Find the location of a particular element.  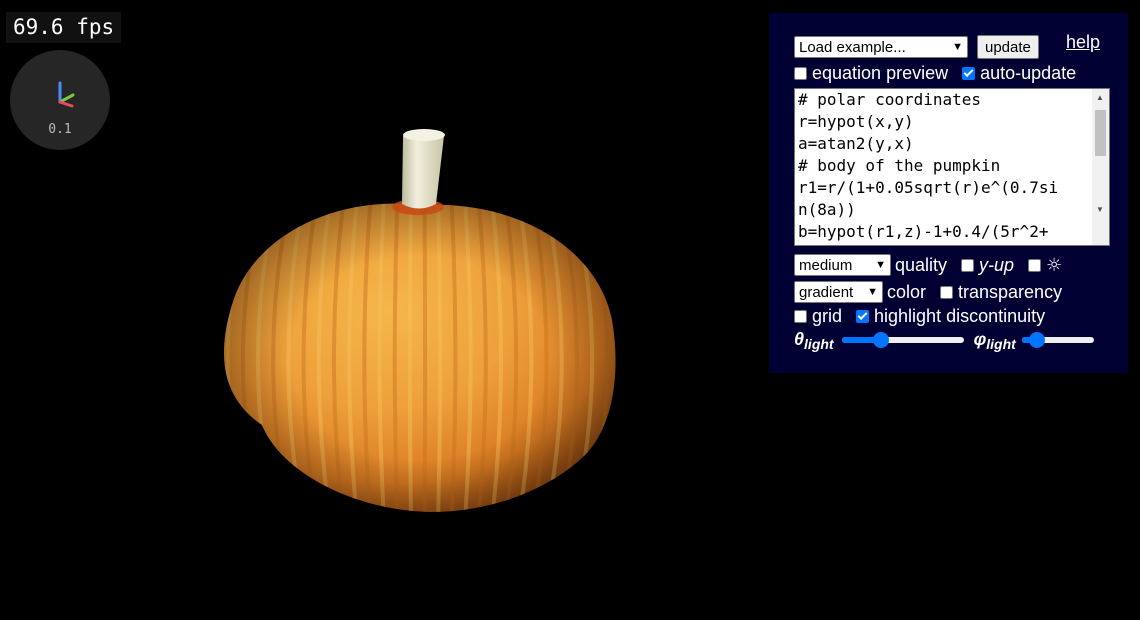

phi-subscript: light is located at coordinates (1001, 343).